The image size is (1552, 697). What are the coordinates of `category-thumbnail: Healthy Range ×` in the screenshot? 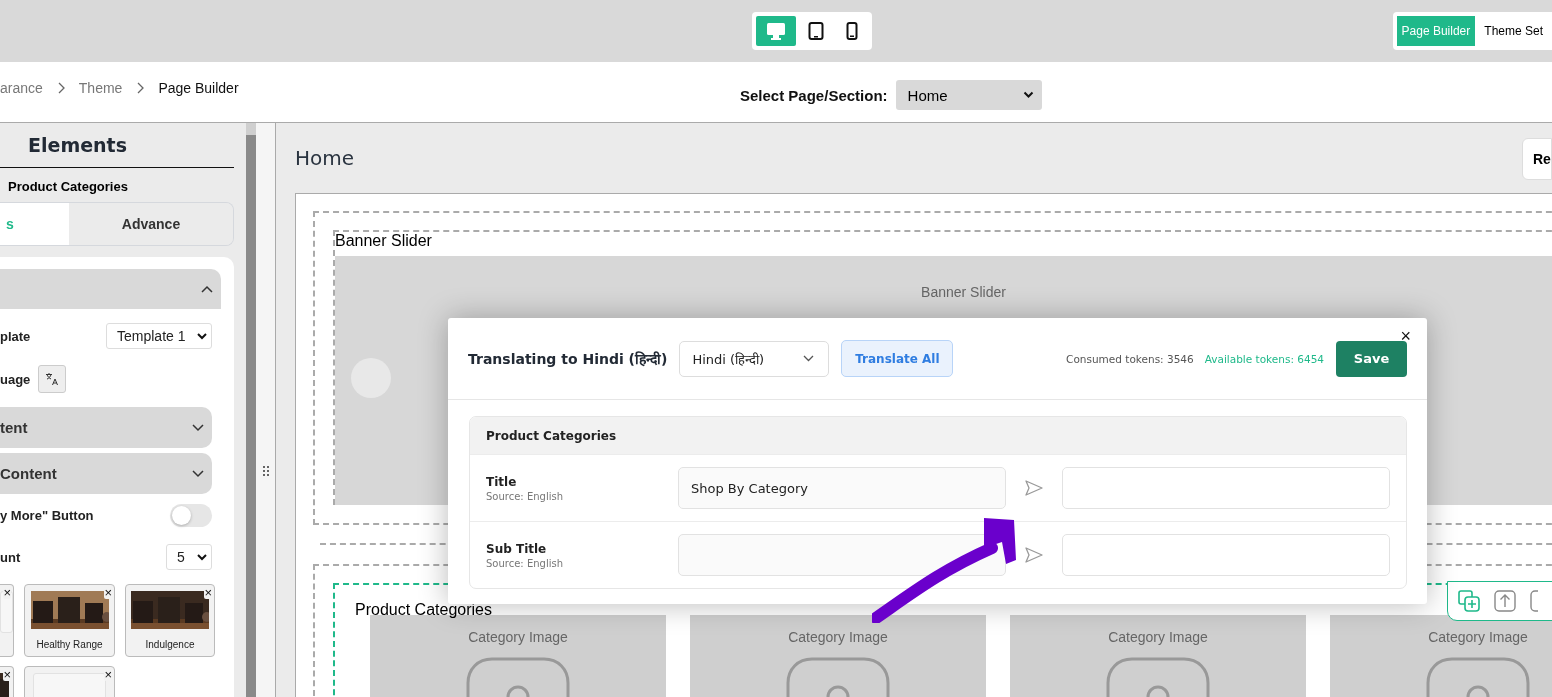 It's located at (69, 620).